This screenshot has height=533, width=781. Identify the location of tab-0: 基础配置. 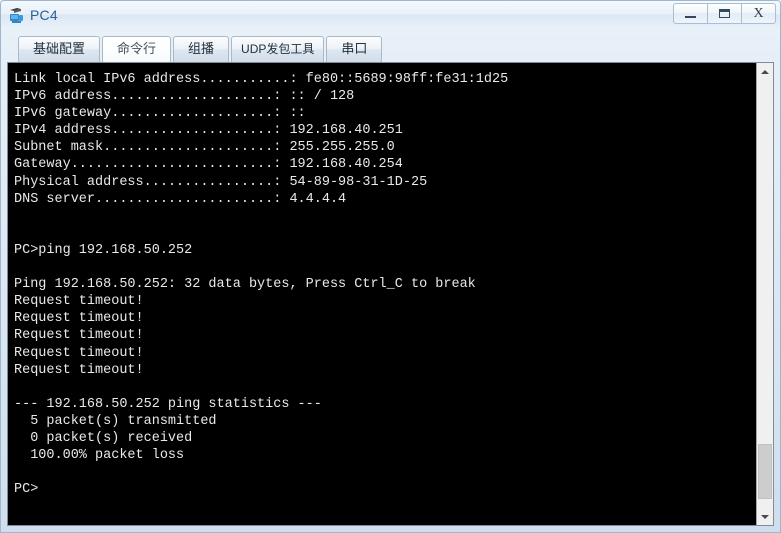
(59, 49).